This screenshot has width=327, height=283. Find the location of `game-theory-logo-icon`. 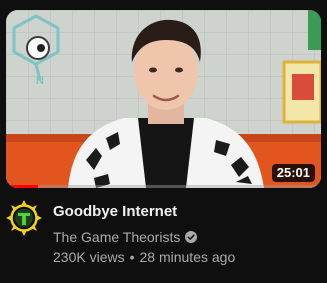

game-theory-logo-icon is located at coordinates (24, 218).